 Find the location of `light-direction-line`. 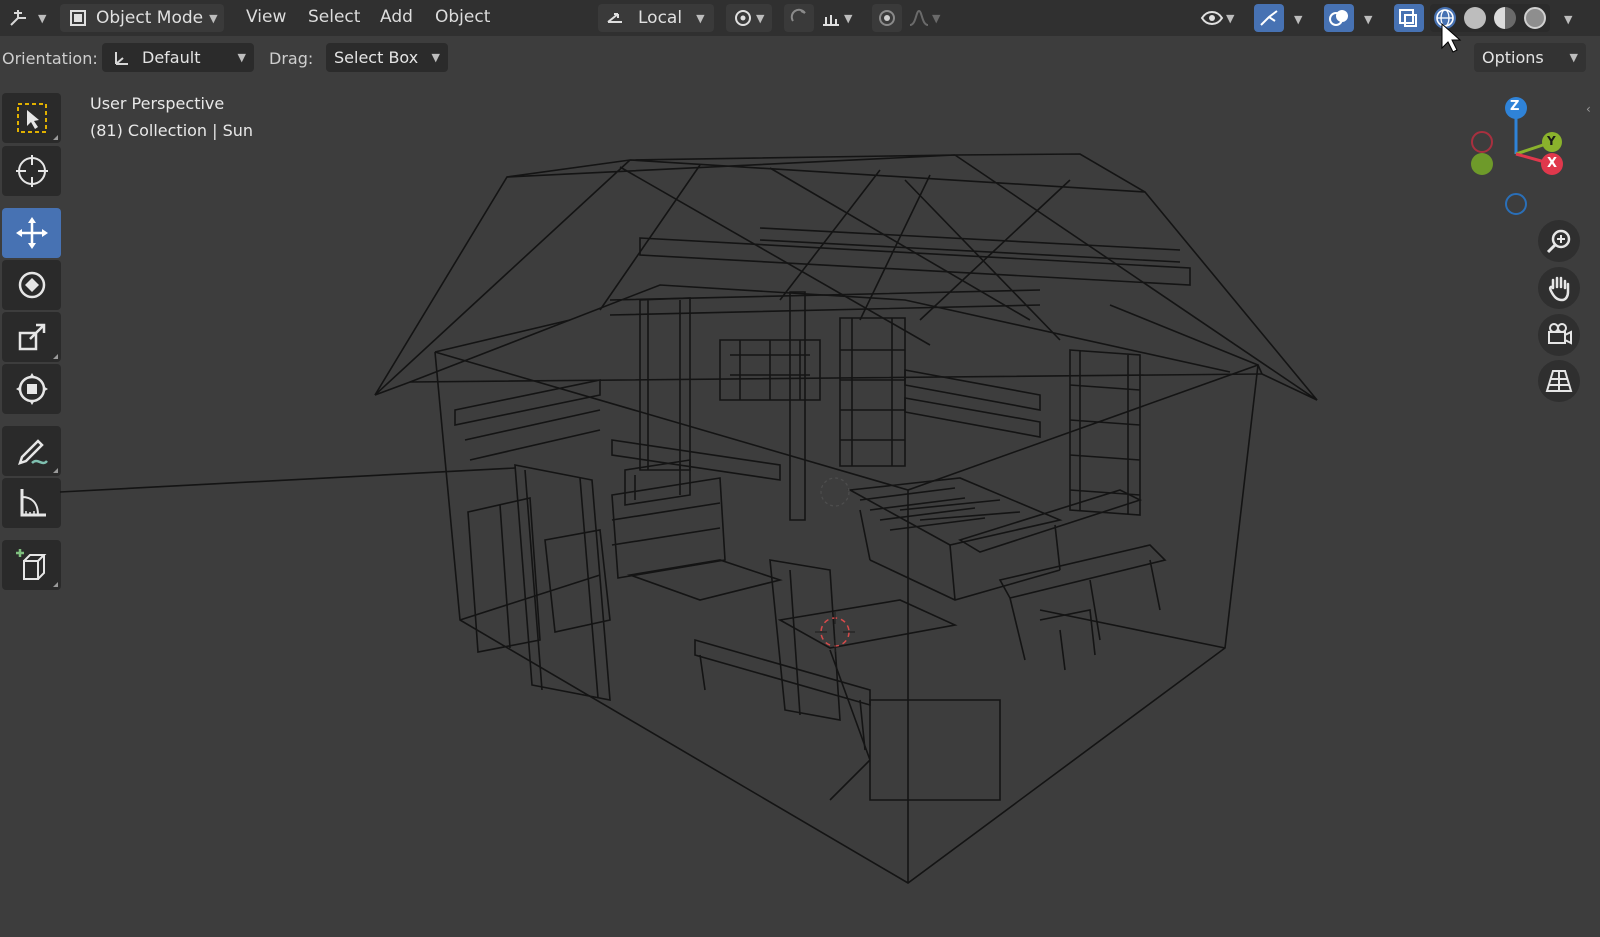

light-direction-line is located at coordinates (287, 480).